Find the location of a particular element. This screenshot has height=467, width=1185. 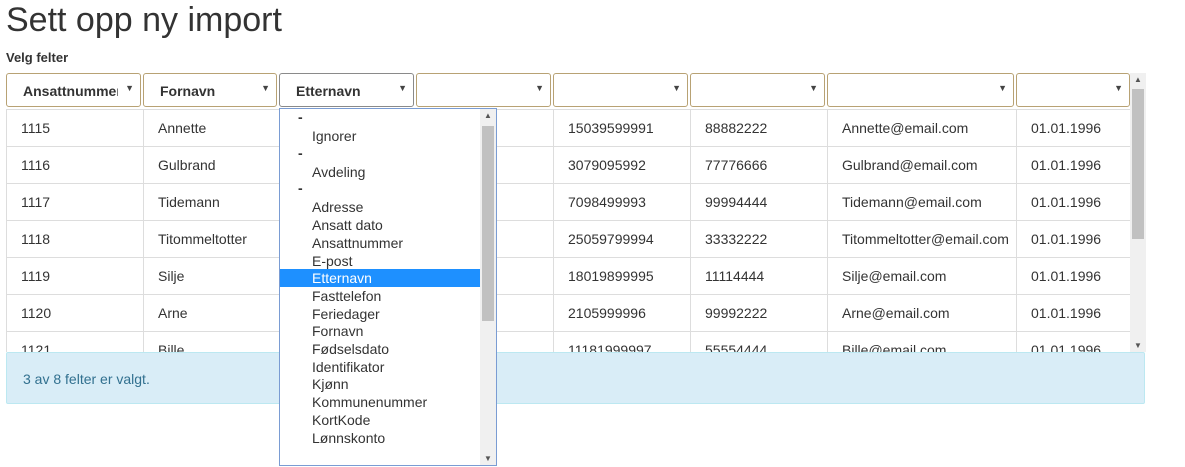

table-cell: Annette is located at coordinates (211, 128).